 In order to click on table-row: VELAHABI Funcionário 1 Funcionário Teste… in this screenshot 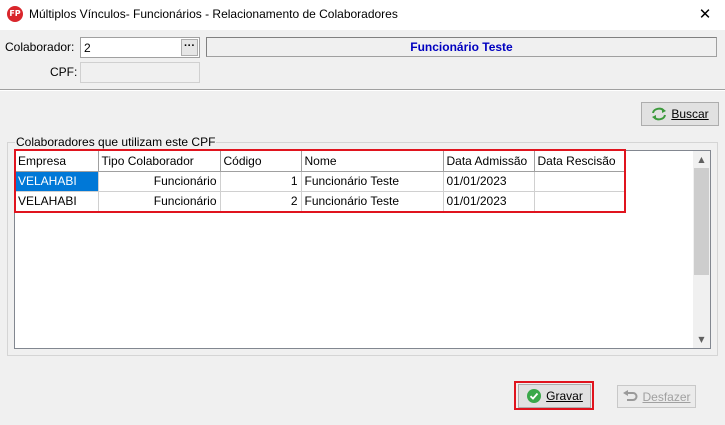, I will do `click(320, 181)`.